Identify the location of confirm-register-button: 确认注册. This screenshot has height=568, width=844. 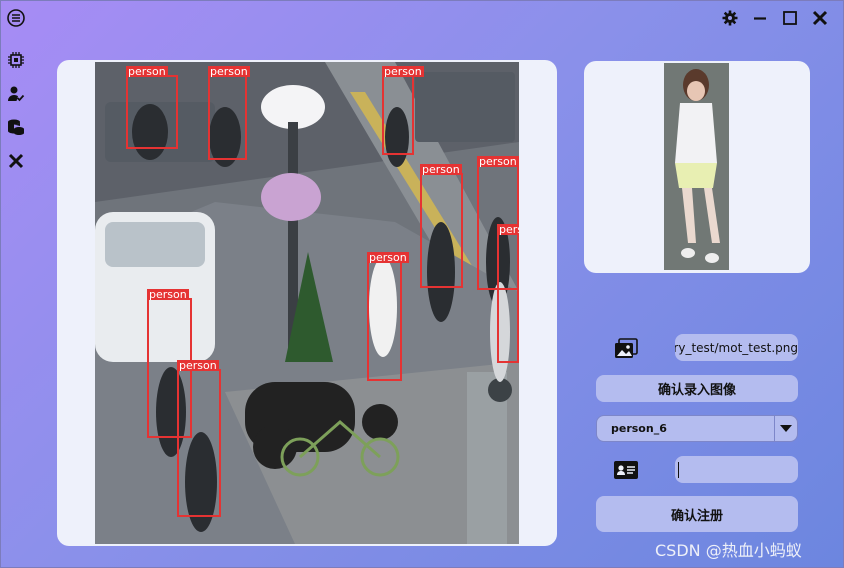
(697, 514).